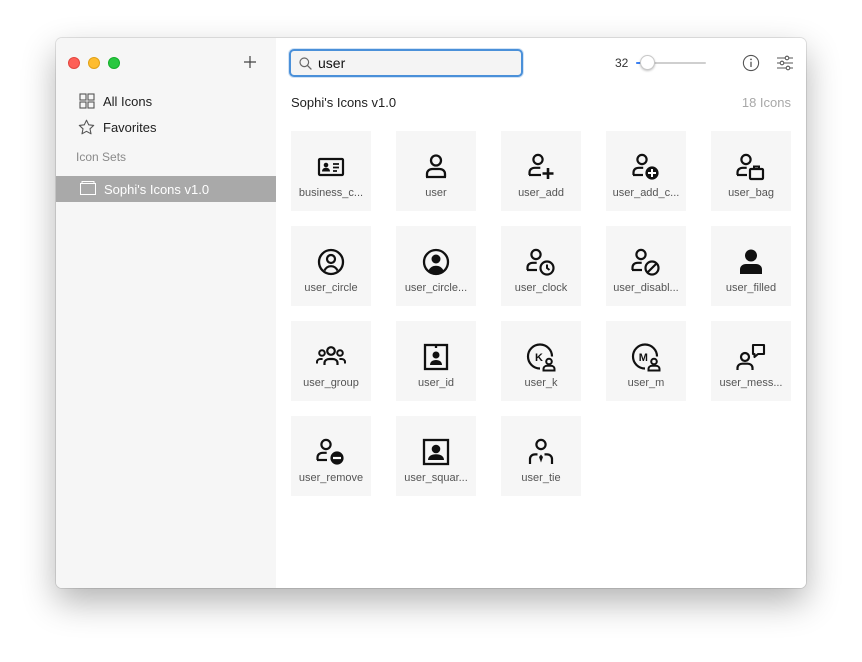 This screenshot has width=862, height=662. I want to click on search-input, so click(413, 63).